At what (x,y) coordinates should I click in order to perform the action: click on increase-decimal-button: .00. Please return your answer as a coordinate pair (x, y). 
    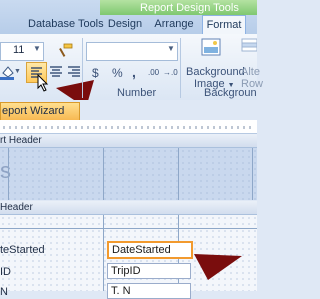
    Looking at the image, I should click on (153, 72).